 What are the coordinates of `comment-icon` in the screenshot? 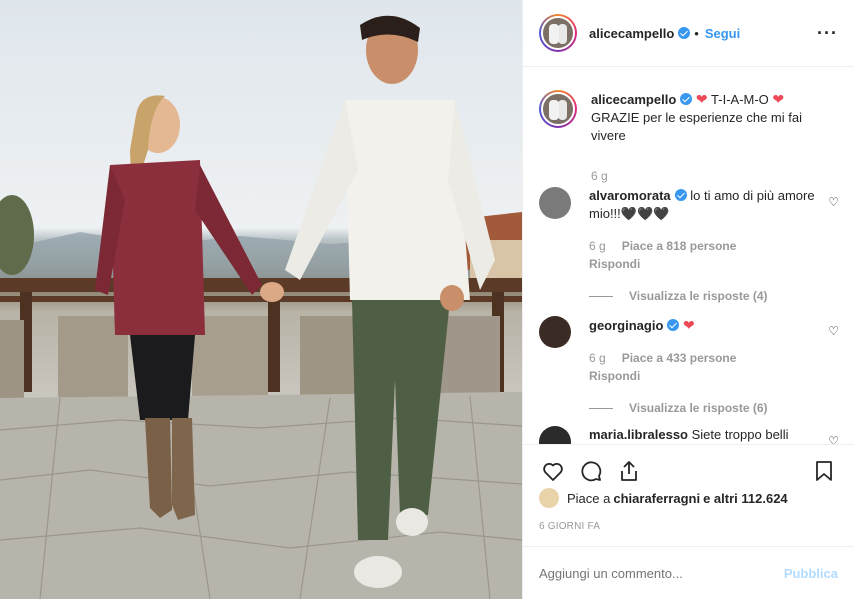 It's located at (591, 471).